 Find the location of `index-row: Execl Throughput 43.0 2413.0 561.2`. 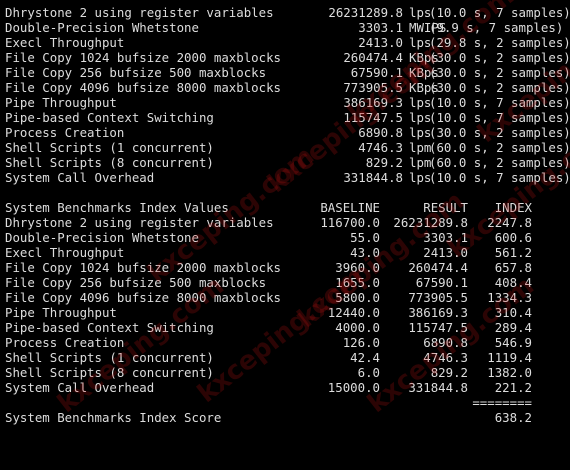

index-row: Execl Throughput 43.0 2413.0 561.2 is located at coordinates (285, 252).